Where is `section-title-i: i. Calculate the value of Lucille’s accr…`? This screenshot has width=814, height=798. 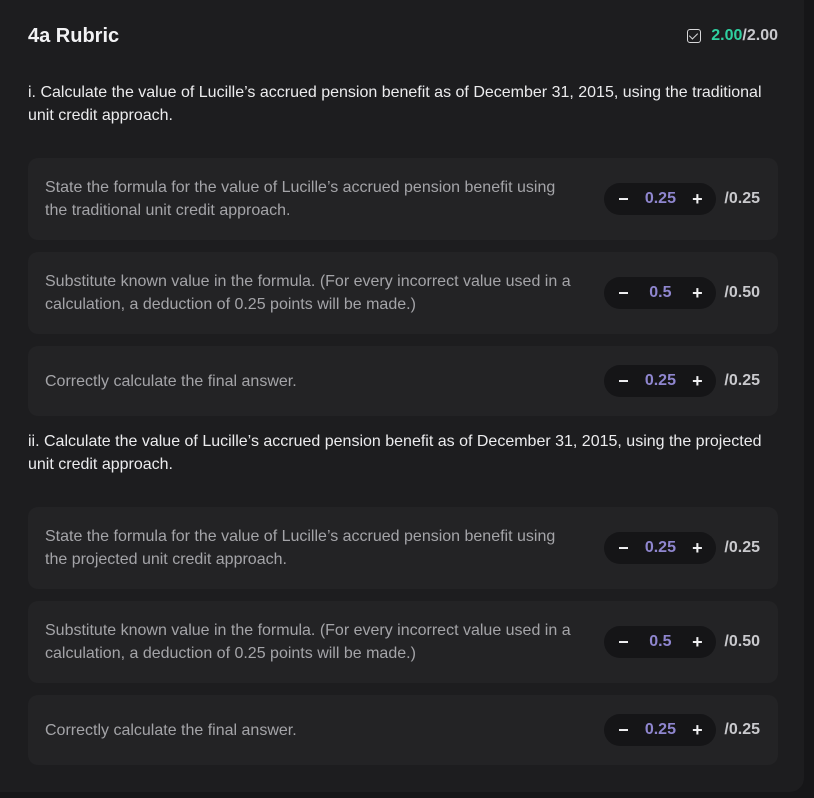 section-title-i: i. Calculate the value of Lucille’s accr… is located at coordinates (395, 104).